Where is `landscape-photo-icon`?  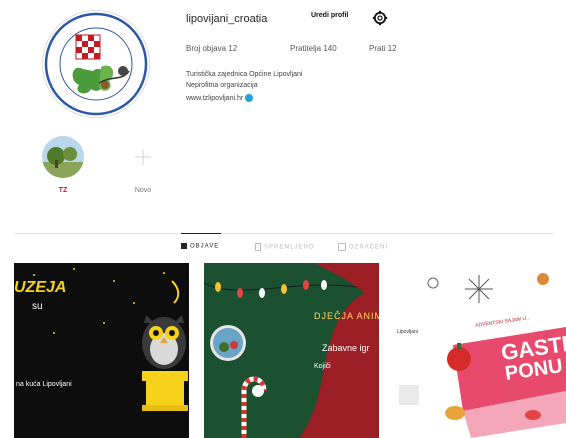 landscape-photo-icon is located at coordinates (63, 157).